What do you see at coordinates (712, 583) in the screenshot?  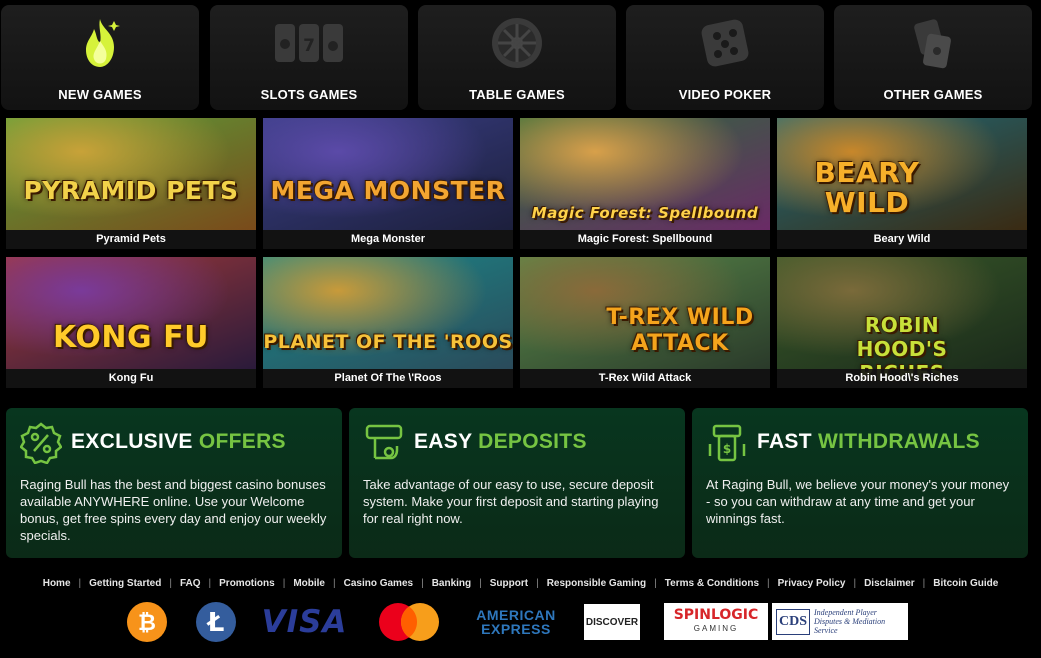 I see `footer-link-terms-conditions: Terms & Conditions` at bounding box center [712, 583].